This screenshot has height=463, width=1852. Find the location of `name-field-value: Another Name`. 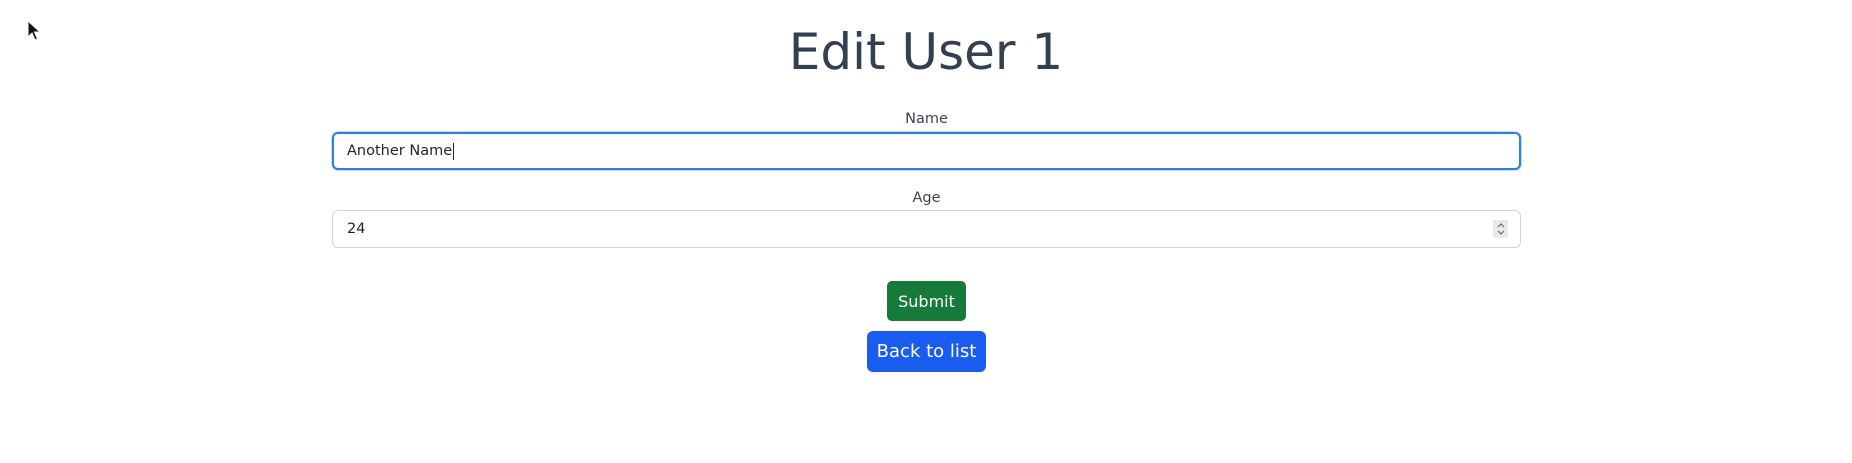

name-field-value: Another Name is located at coordinates (400, 151).